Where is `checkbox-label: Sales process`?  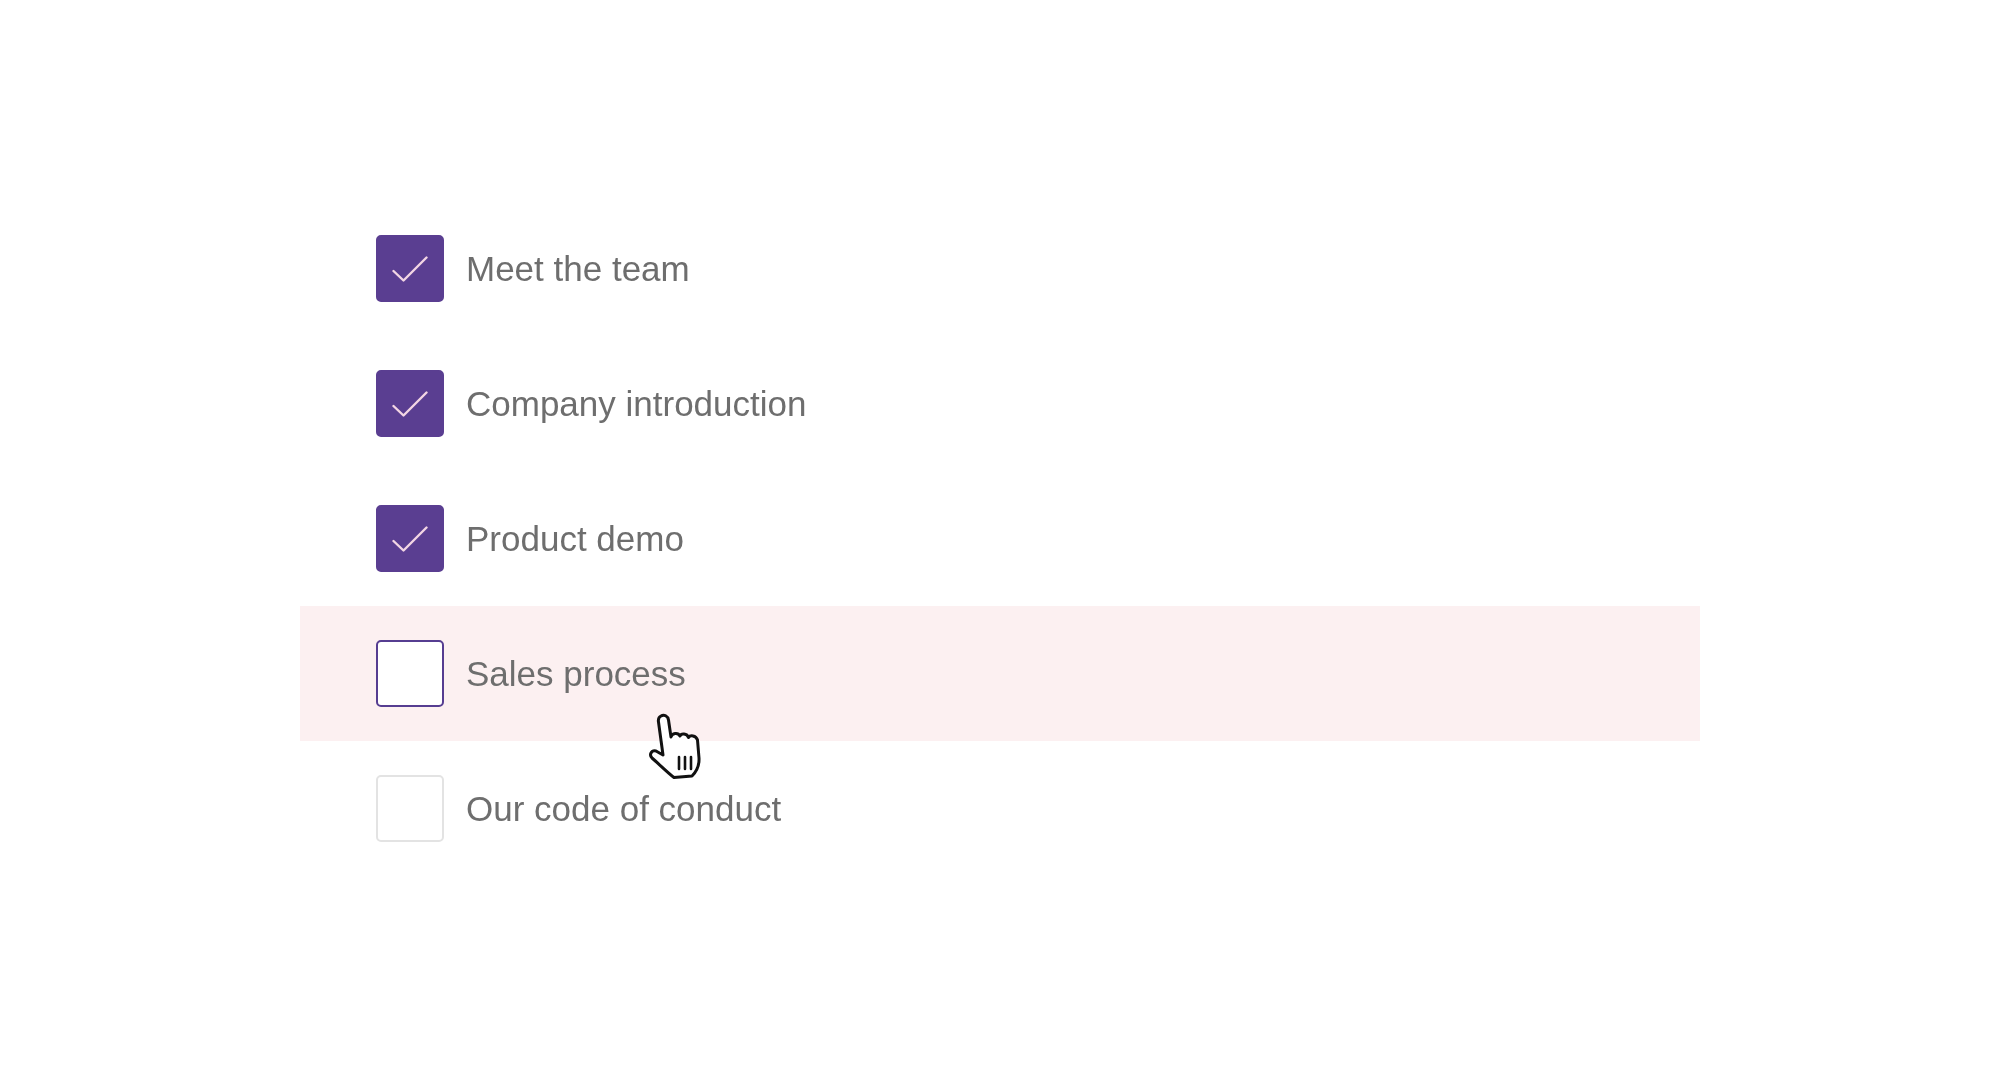
checkbox-label: Sales process is located at coordinates (576, 673).